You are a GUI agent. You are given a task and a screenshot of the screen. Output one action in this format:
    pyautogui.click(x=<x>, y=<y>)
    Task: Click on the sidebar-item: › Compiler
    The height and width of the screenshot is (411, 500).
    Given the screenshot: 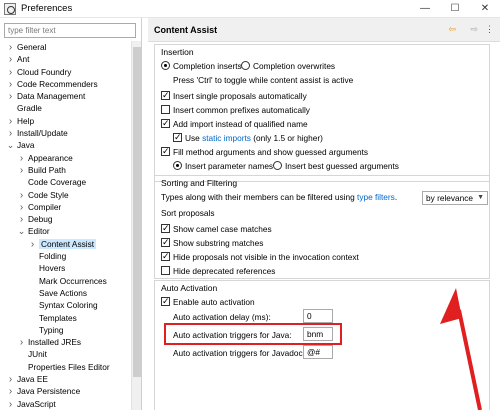 What is the action you would take?
    pyautogui.click(x=66, y=207)
    